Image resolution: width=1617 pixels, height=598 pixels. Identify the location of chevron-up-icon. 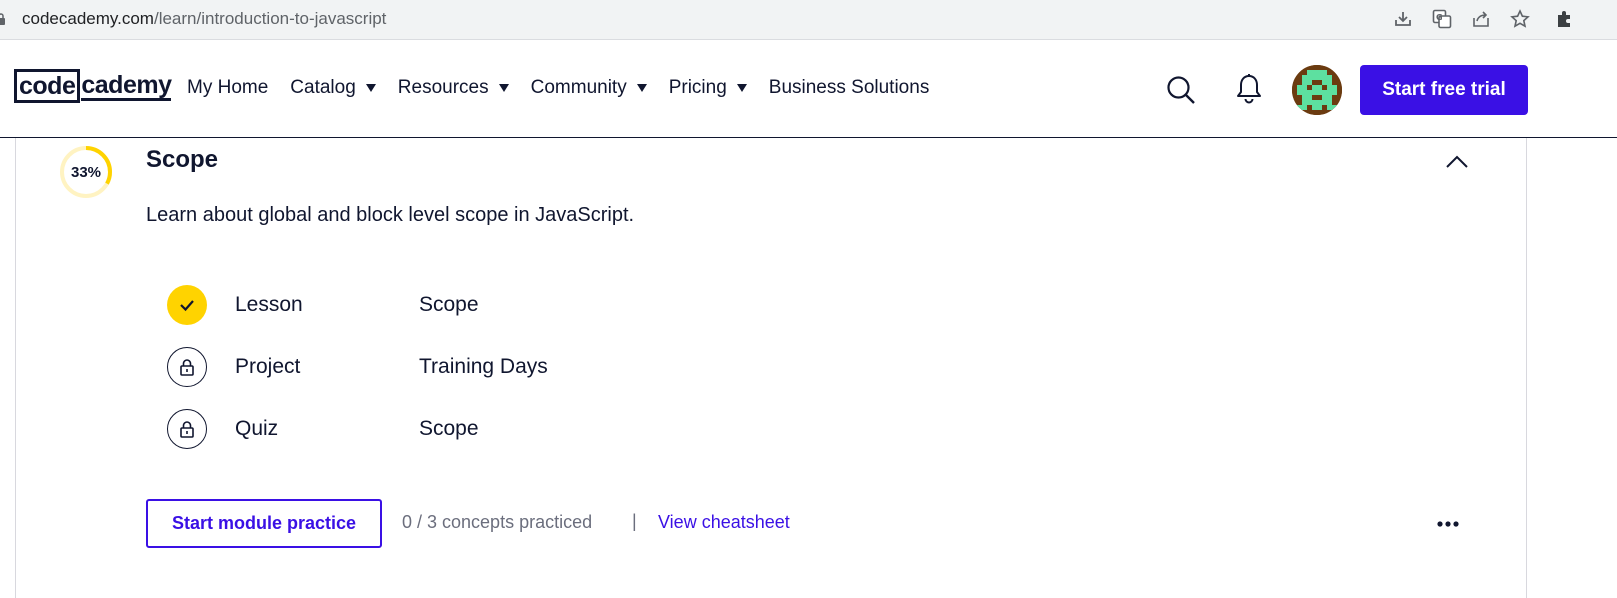
(1457, 162).